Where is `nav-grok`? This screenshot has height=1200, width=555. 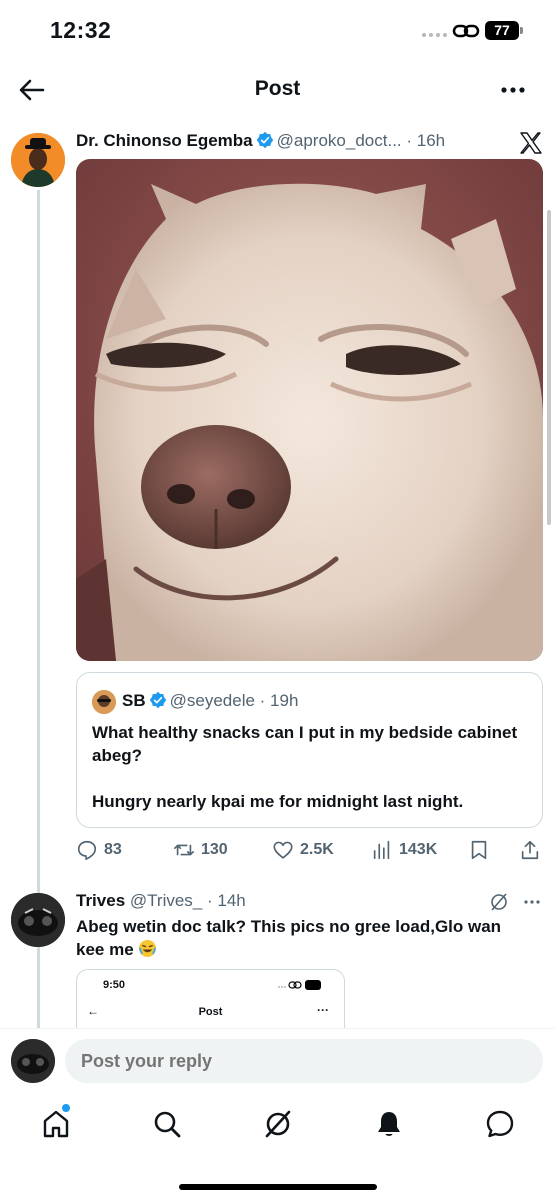
nav-grok is located at coordinates (278, 1124).